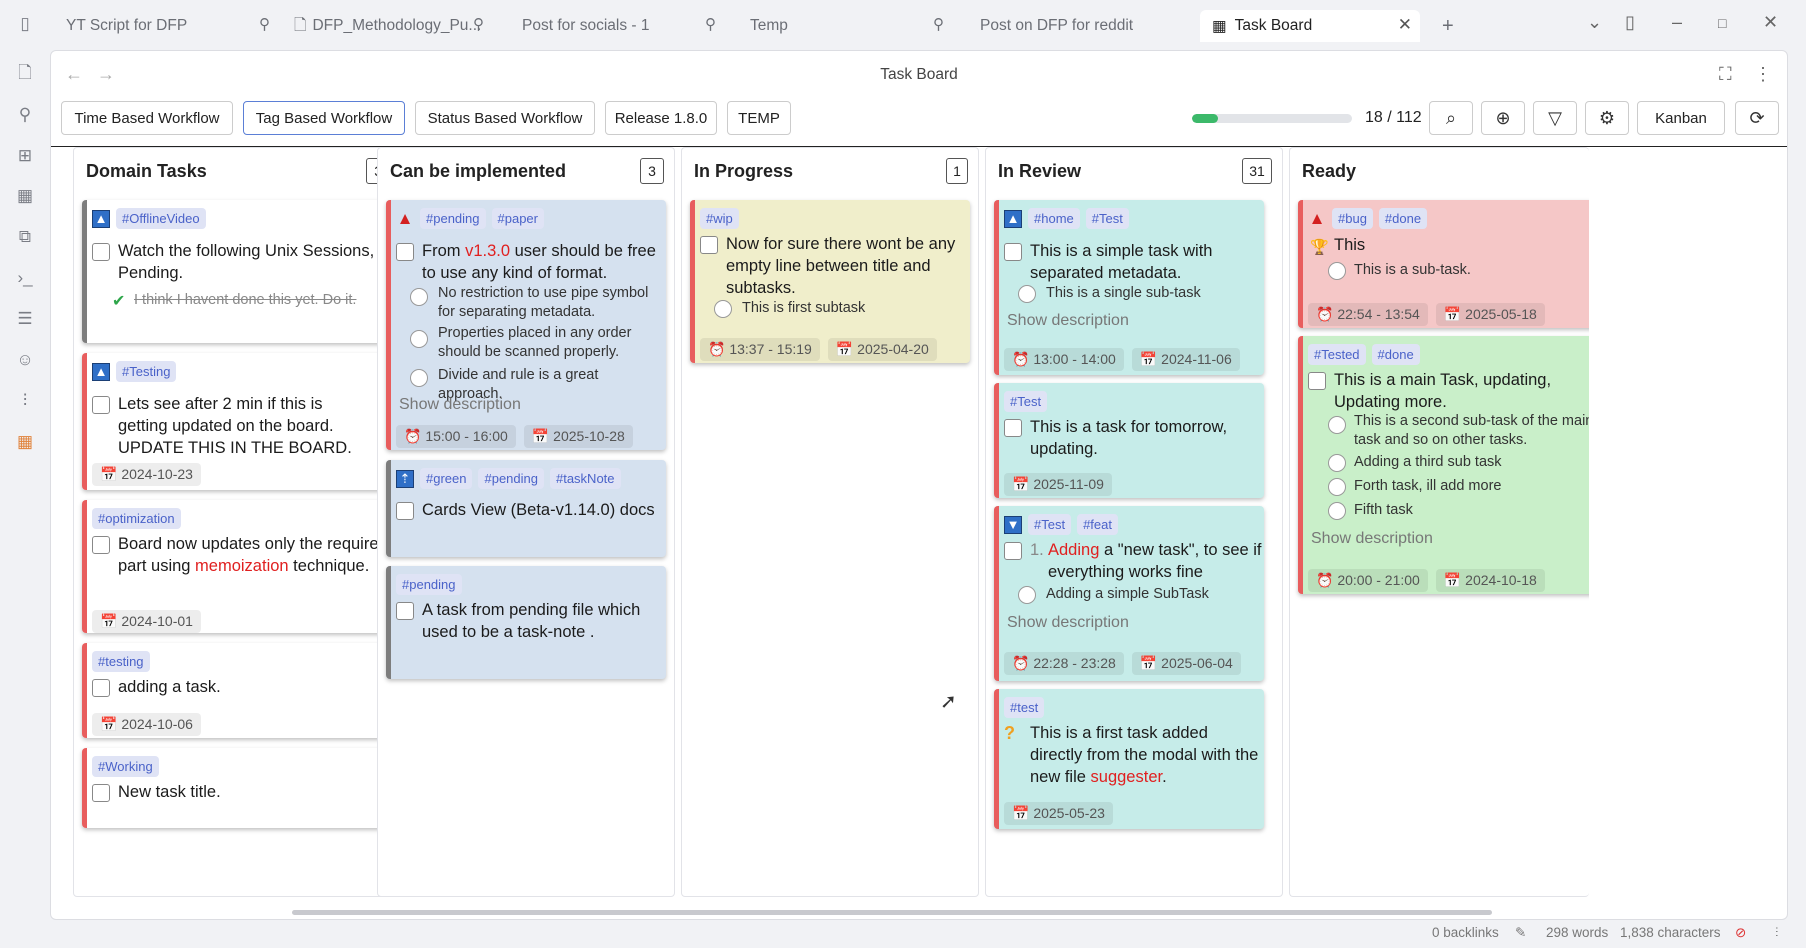 The image size is (1806, 948). Describe the element at coordinates (517, 218) in the screenshot. I see `tag: #paper` at that location.